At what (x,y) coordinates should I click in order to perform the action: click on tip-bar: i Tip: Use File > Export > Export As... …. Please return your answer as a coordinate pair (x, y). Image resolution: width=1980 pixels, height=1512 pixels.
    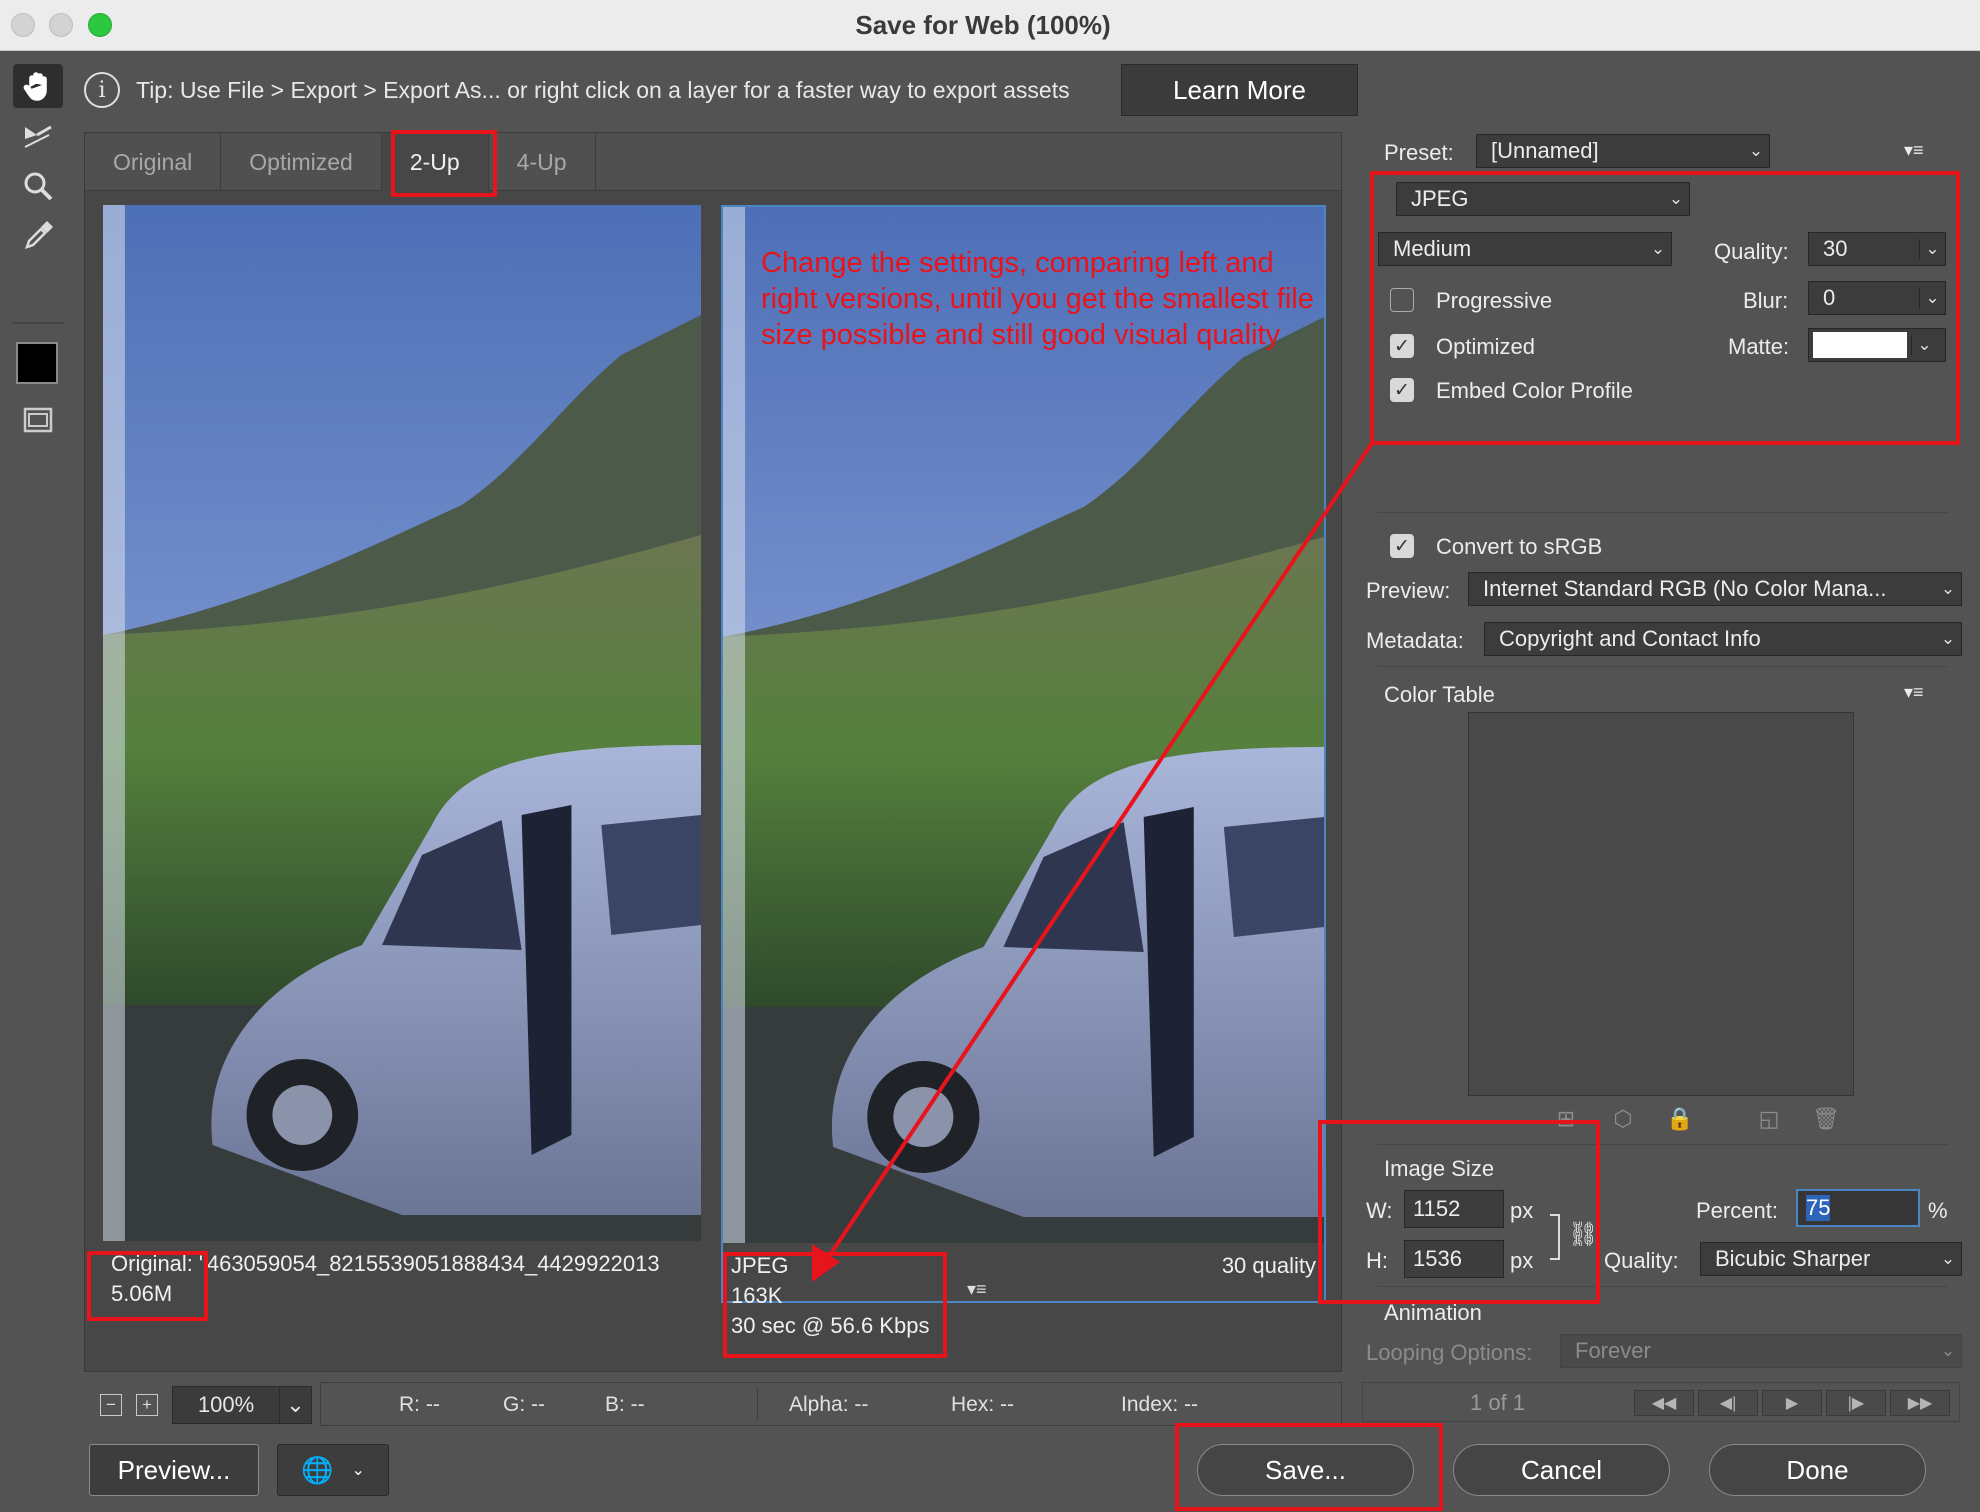
    Looking at the image, I should click on (577, 90).